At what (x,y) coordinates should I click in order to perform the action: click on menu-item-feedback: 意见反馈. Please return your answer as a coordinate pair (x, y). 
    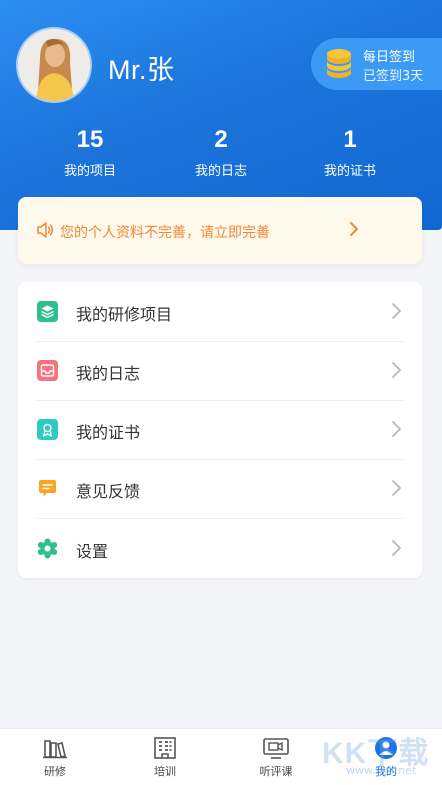
    Looking at the image, I should click on (220, 488).